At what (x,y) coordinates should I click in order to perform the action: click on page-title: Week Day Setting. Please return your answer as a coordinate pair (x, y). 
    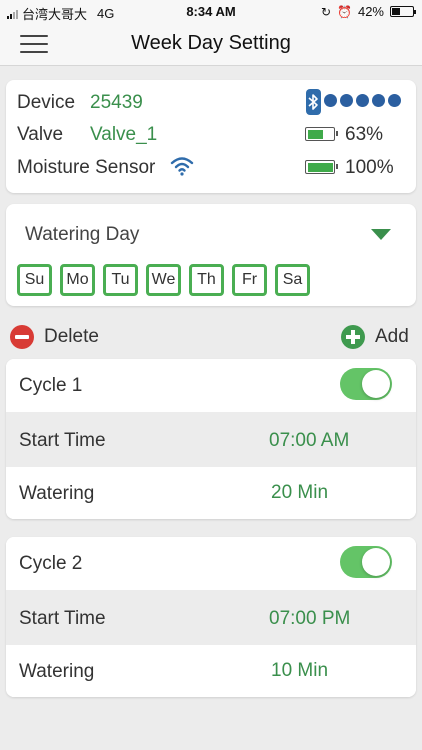
    Looking at the image, I should click on (211, 43).